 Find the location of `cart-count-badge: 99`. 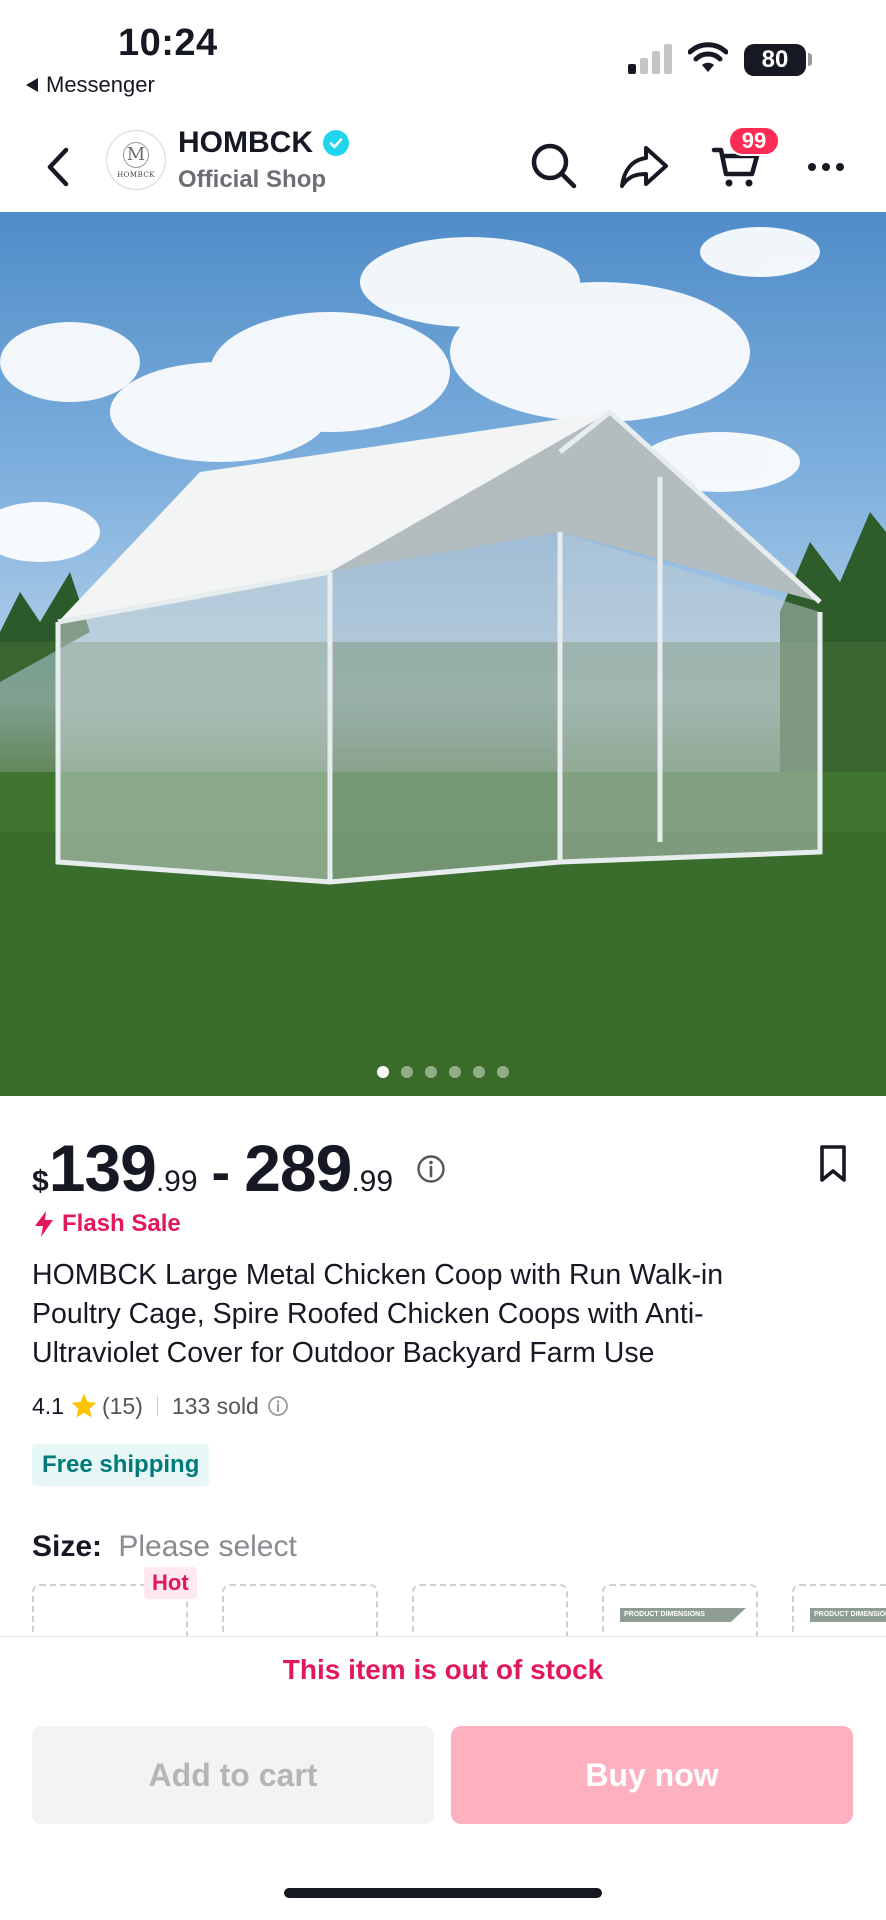

cart-count-badge: 99 is located at coordinates (754, 141).